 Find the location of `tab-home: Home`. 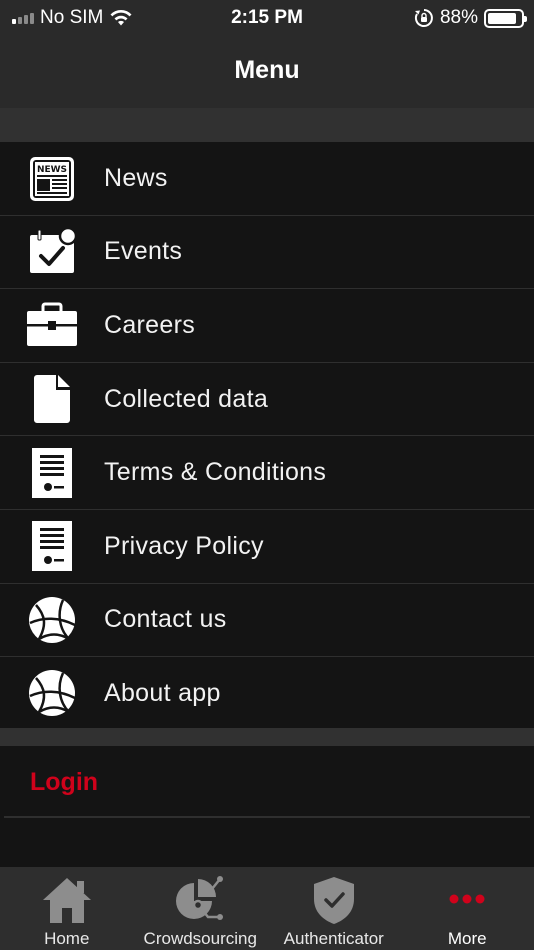

tab-home: Home is located at coordinates (67, 908).